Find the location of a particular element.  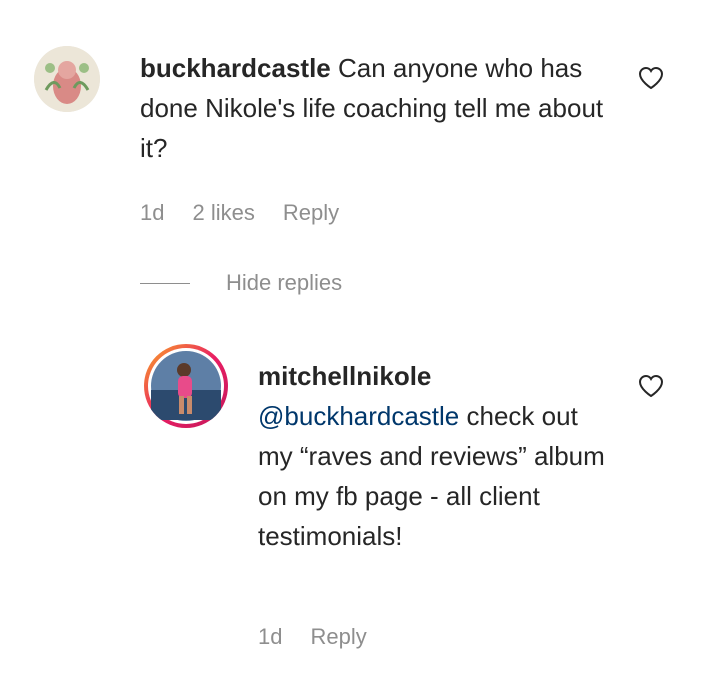

comment-username: buckhardcastle is located at coordinates (235, 68).